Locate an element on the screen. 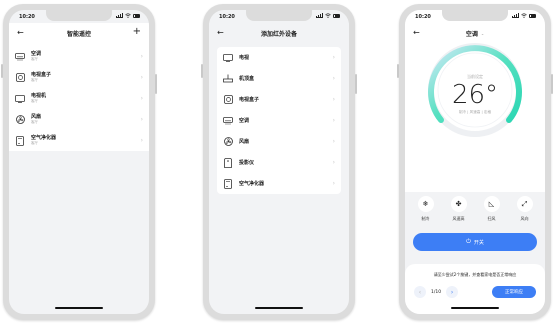 This screenshot has width=555, height=324. device-type-name: 机顶盒 is located at coordinates (247, 78).